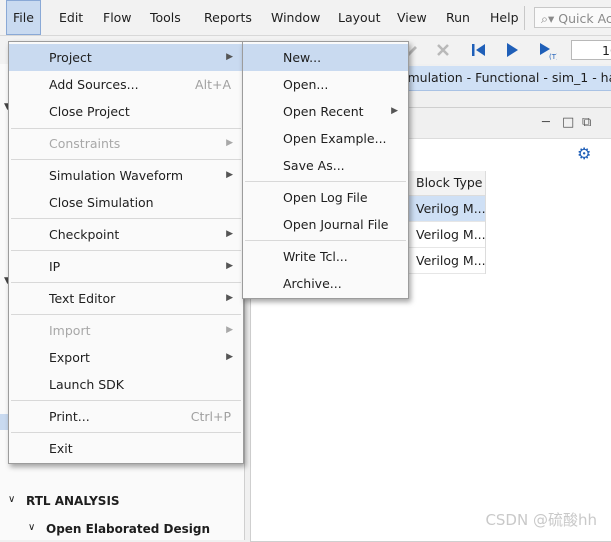  I want to click on menu-item-export: Export ▶, so click(126, 357).